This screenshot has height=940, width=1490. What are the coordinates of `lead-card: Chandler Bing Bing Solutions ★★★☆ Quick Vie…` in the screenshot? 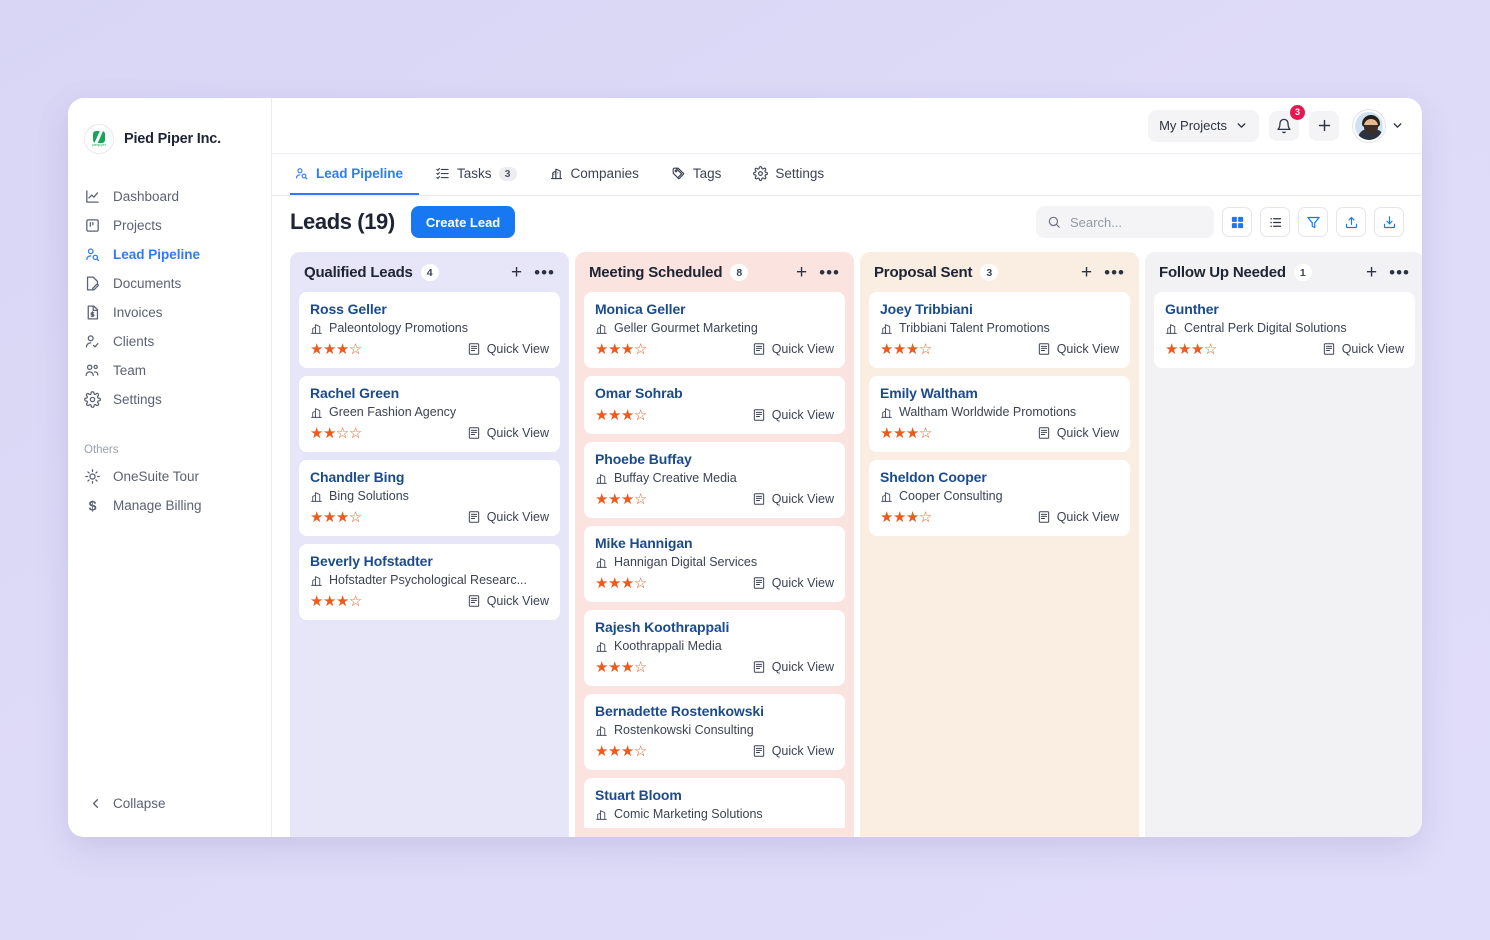 It's located at (429, 498).